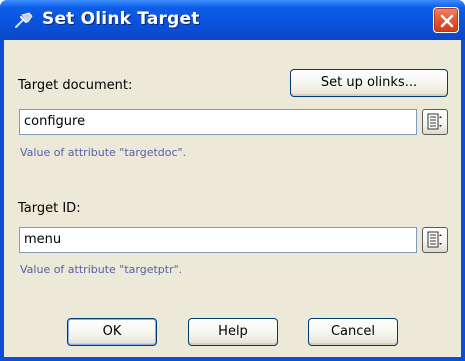  Describe the element at coordinates (446, 20) in the screenshot. I see `close-button` at that location.